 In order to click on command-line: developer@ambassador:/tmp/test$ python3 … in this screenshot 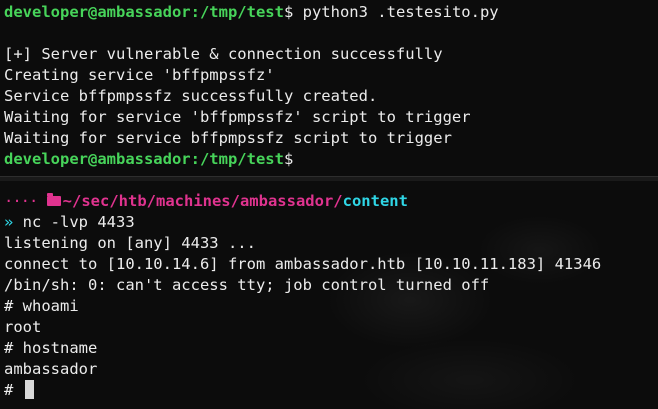, I will do `click(251, 12)`.